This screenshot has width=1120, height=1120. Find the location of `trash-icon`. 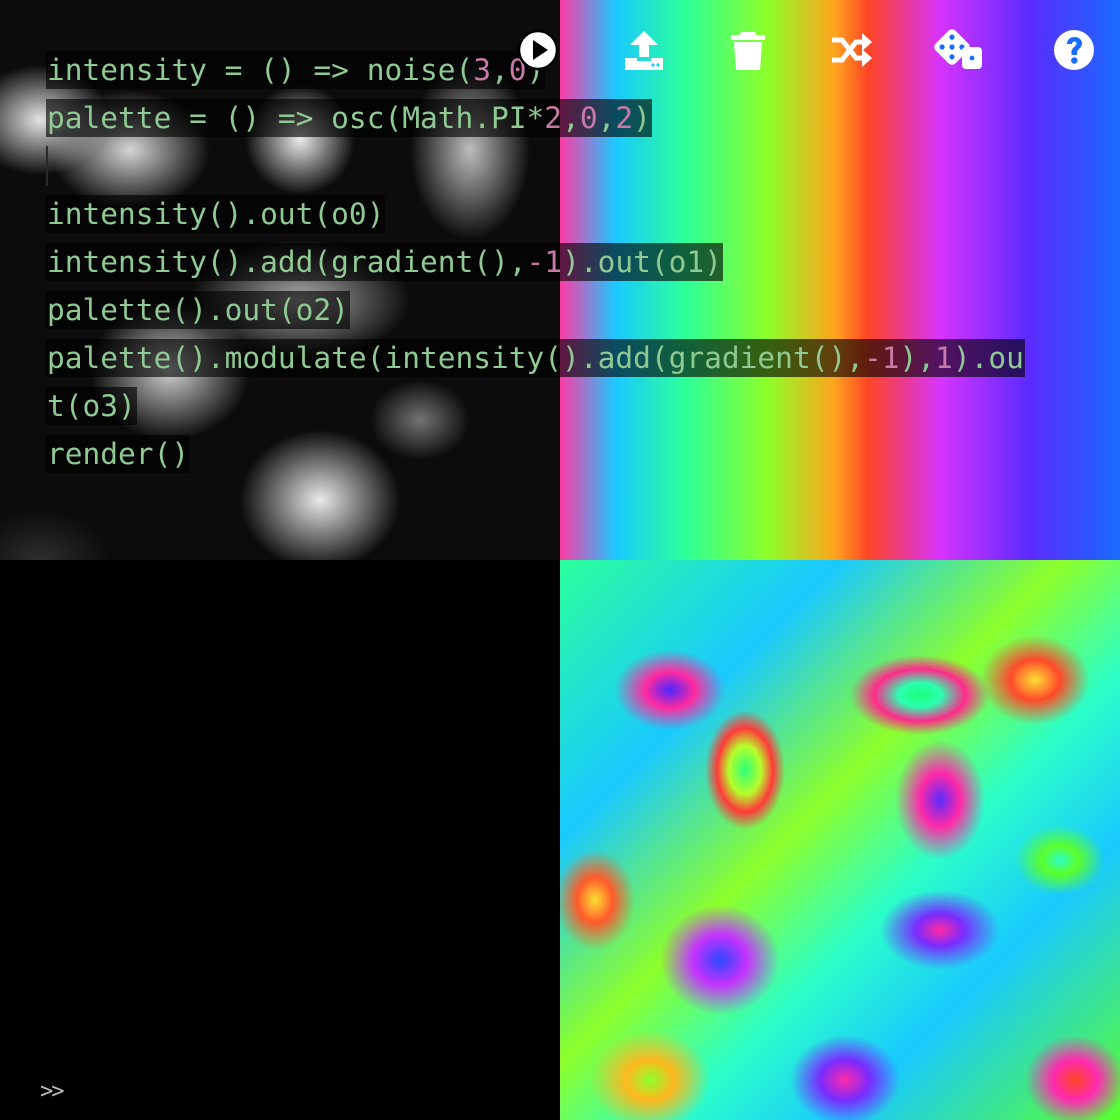

trash-icon is located at coordinates (748, 50).